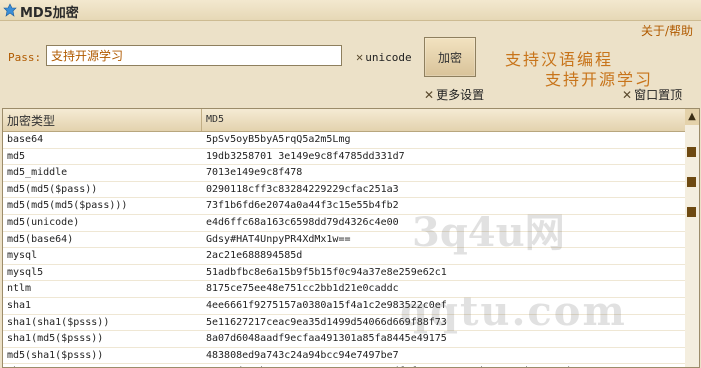 This screenshot has width=701, height=368. What do you see at coordinates (658, 95) in the screenshot?
I see `window-on-top-label: 窗口置顶` at bounding box center [658, 95].